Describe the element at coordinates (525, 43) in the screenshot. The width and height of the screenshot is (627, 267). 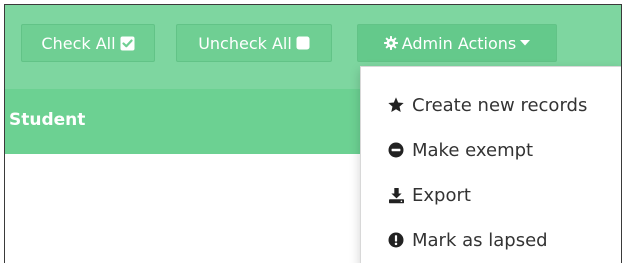
I see `caret-down-icon` at that location.